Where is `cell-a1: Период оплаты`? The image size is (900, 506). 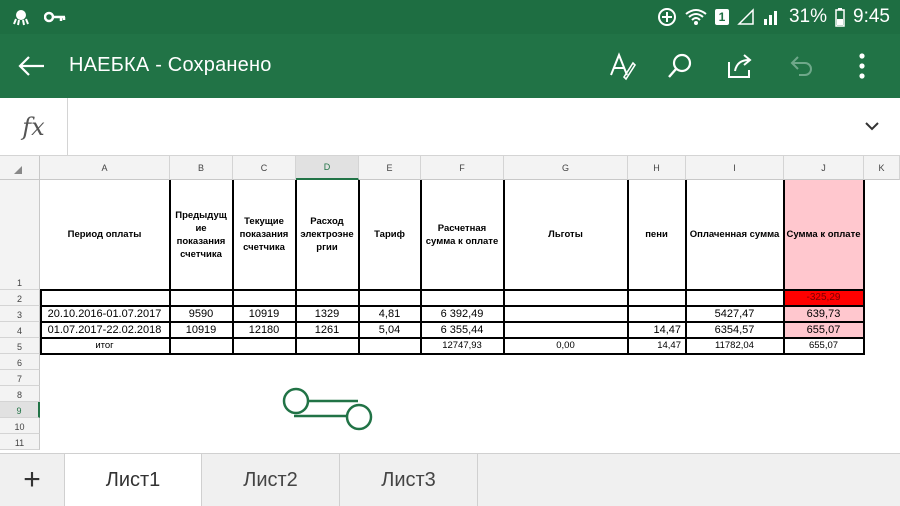
cell-a1: Период оплаты is located at coordinates (105, 235).